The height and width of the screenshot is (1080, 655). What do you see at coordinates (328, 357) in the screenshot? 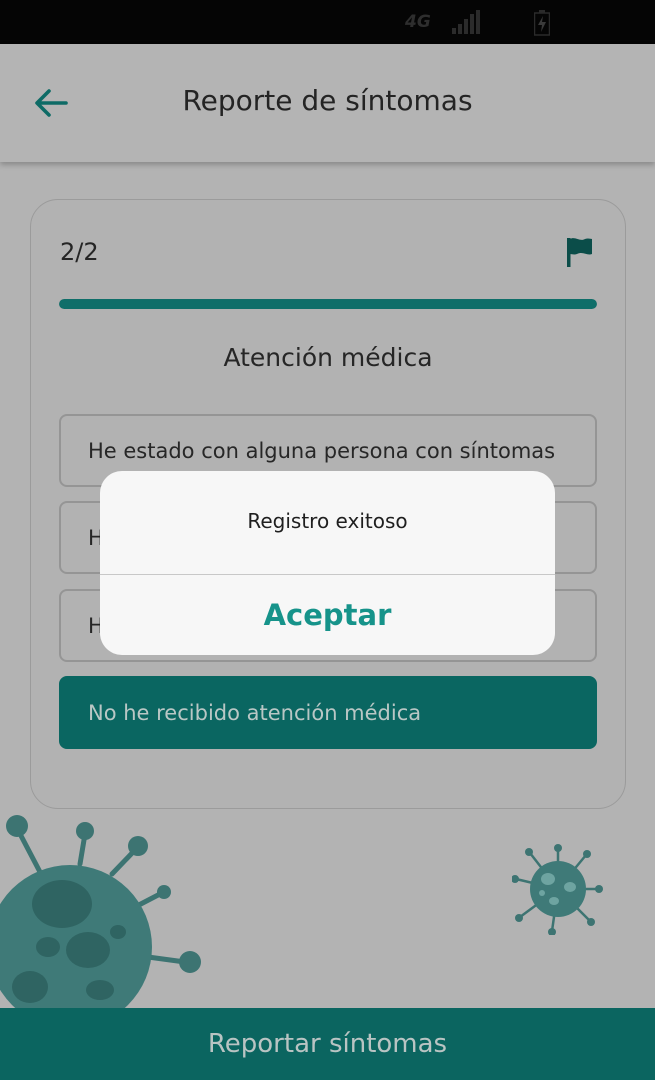
I see `section-title: Atención médica` at bounding box center [328, 357].